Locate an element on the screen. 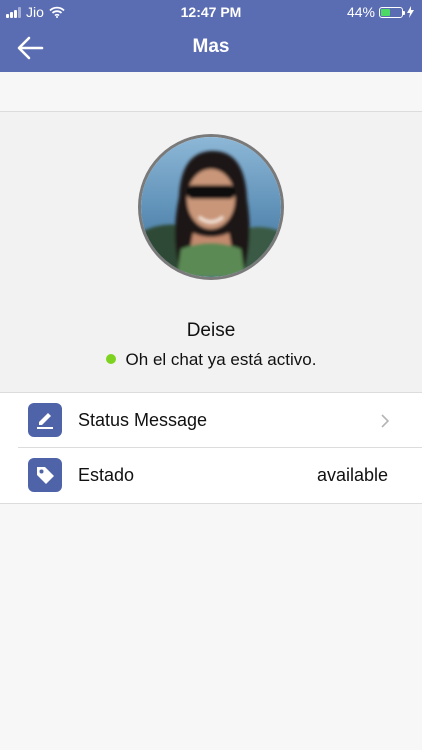 The image size is (422, 750). navigation-bar: Mas is located at coordinates (211, 48).